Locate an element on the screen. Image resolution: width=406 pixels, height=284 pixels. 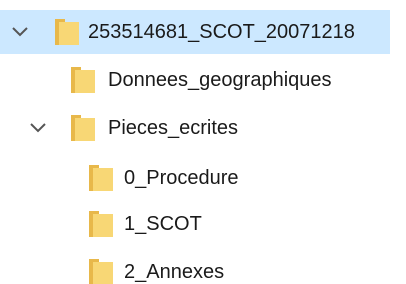
tree-item-label: 2_Annexes is located at coordinates (174, 272).